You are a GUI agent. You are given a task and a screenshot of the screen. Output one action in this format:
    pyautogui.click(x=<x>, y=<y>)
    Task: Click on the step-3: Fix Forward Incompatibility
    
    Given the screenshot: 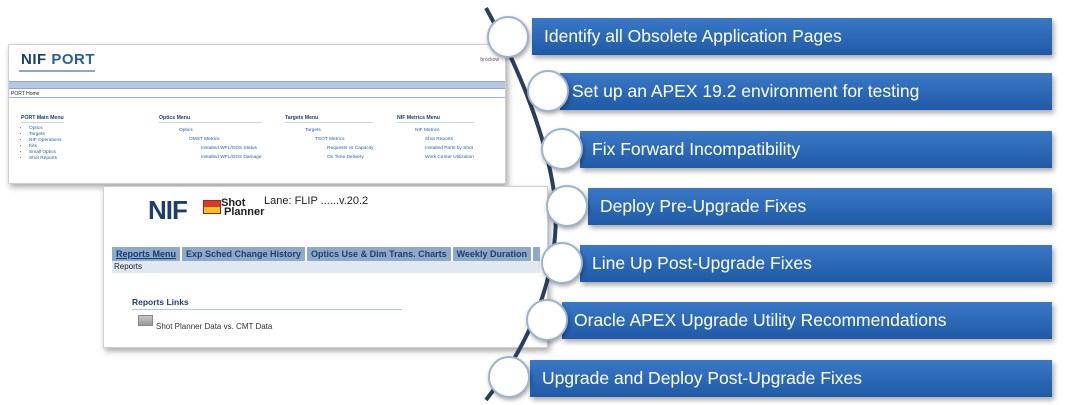 What is the action you would take?
    pyautogui.click(x=816, y=149)
    